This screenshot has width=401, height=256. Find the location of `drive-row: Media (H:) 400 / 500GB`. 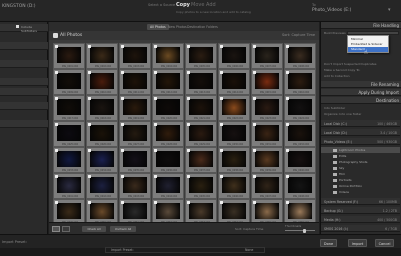

drive-row: Media (H:) 400 / 500GB is located at coordinates (360, 219).